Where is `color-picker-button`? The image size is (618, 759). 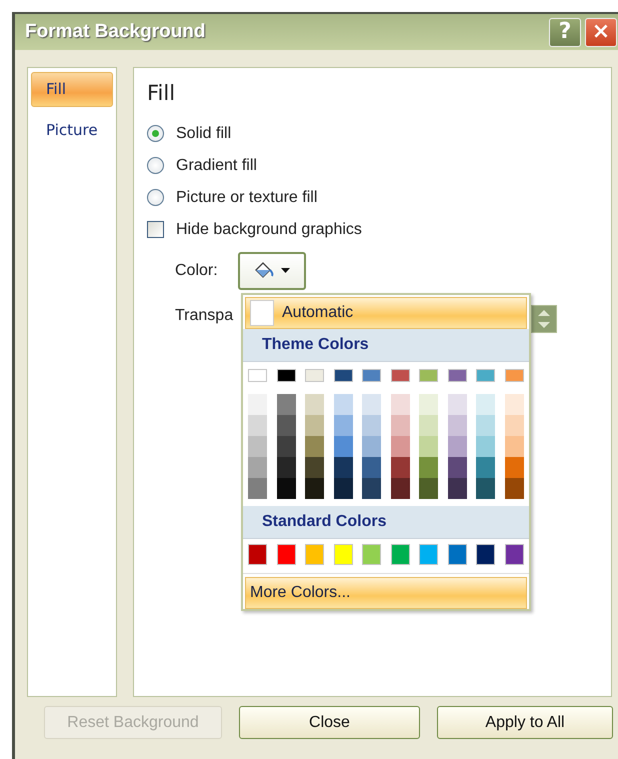
color-picker-button is located at coordinates (272, 271).